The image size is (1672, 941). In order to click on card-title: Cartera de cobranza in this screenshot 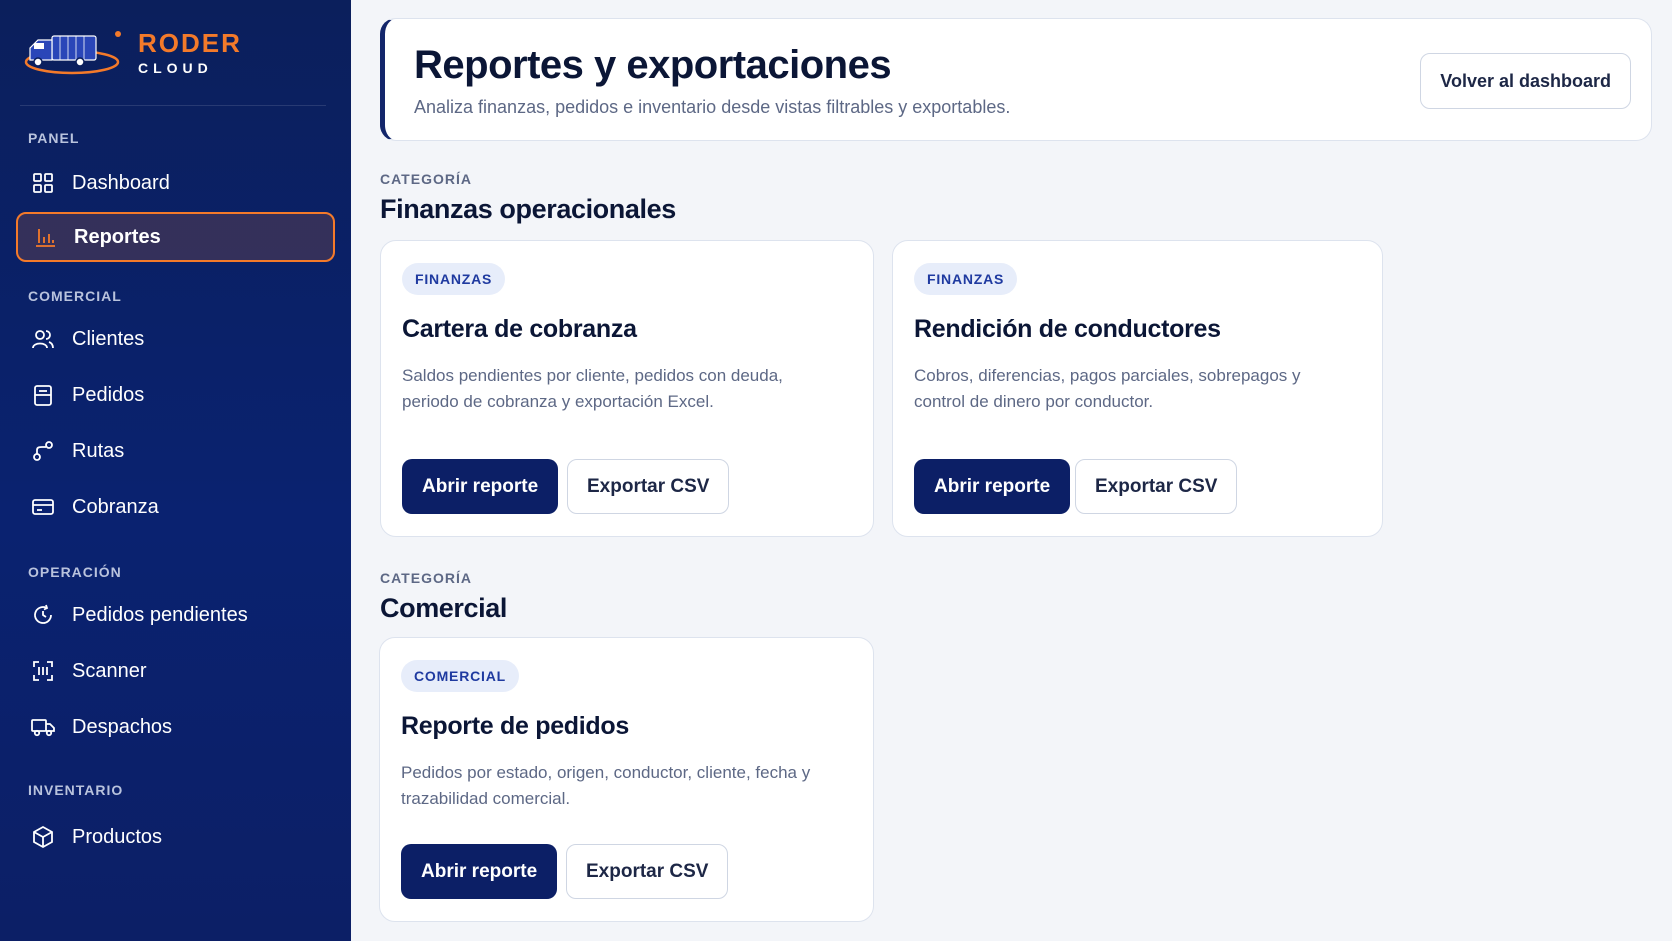, I will do `click(519, 329)`.